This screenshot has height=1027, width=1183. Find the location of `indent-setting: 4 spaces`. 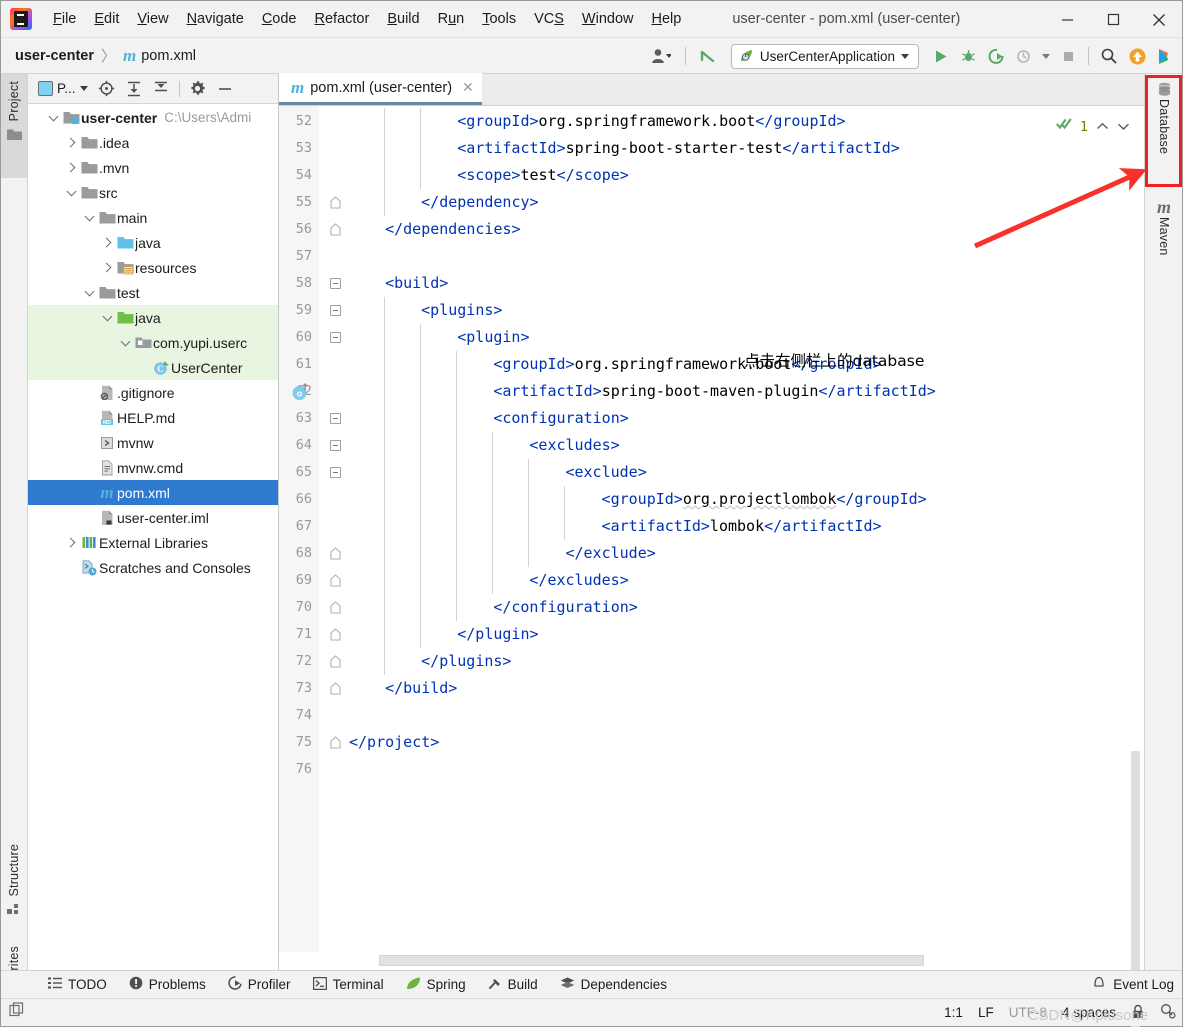

indent-setting: 4 spaces is located at coordinates (1089, 1012).